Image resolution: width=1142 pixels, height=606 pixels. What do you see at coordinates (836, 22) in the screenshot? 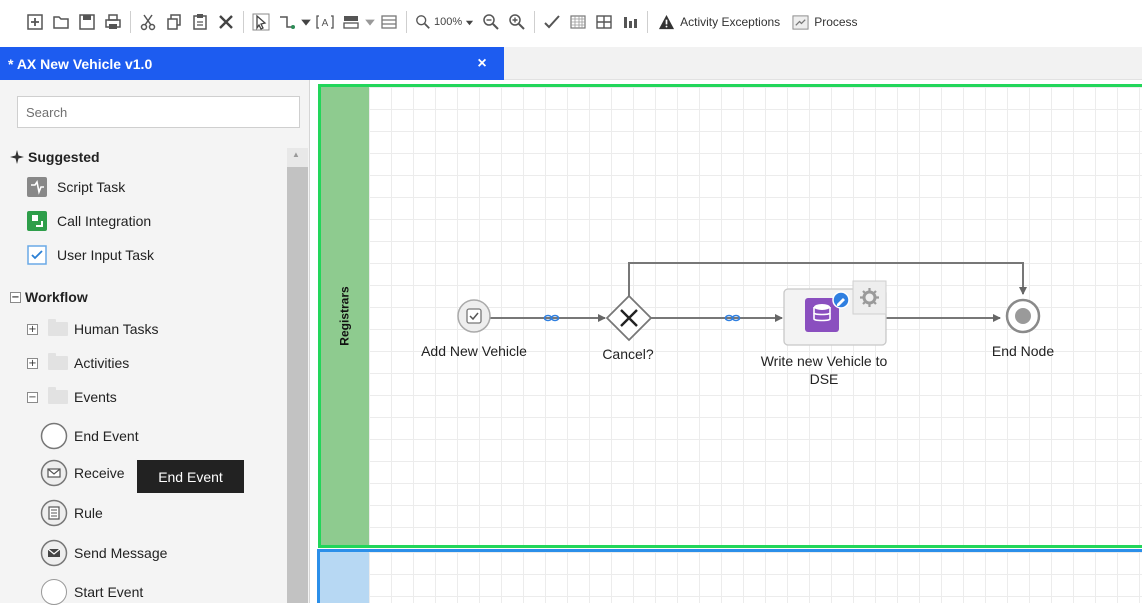
I see `process-label: Process` at bounding box center [836, 22].